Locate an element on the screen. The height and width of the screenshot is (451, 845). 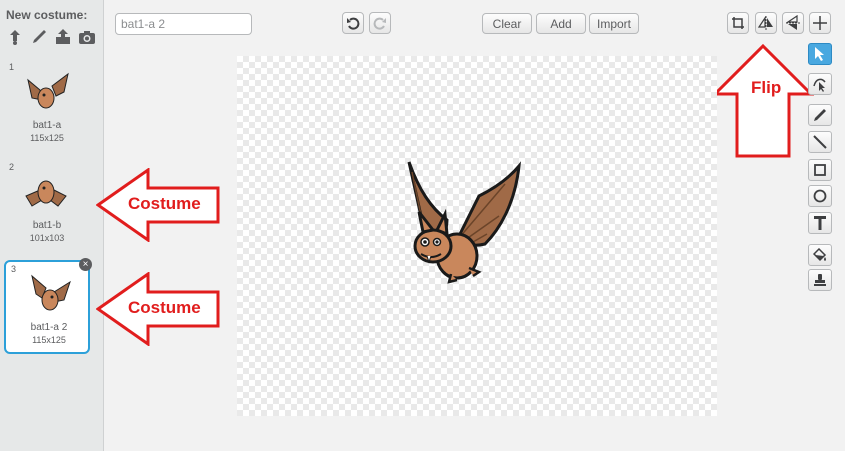
costume-name: bat1-a 2 is located at coordinates (49, 327).